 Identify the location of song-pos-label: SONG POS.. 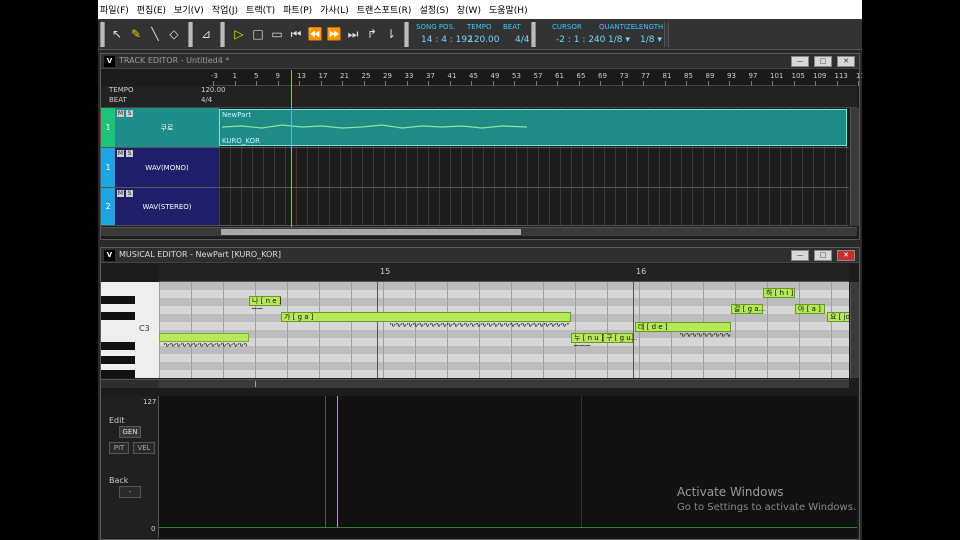
(436, 27).